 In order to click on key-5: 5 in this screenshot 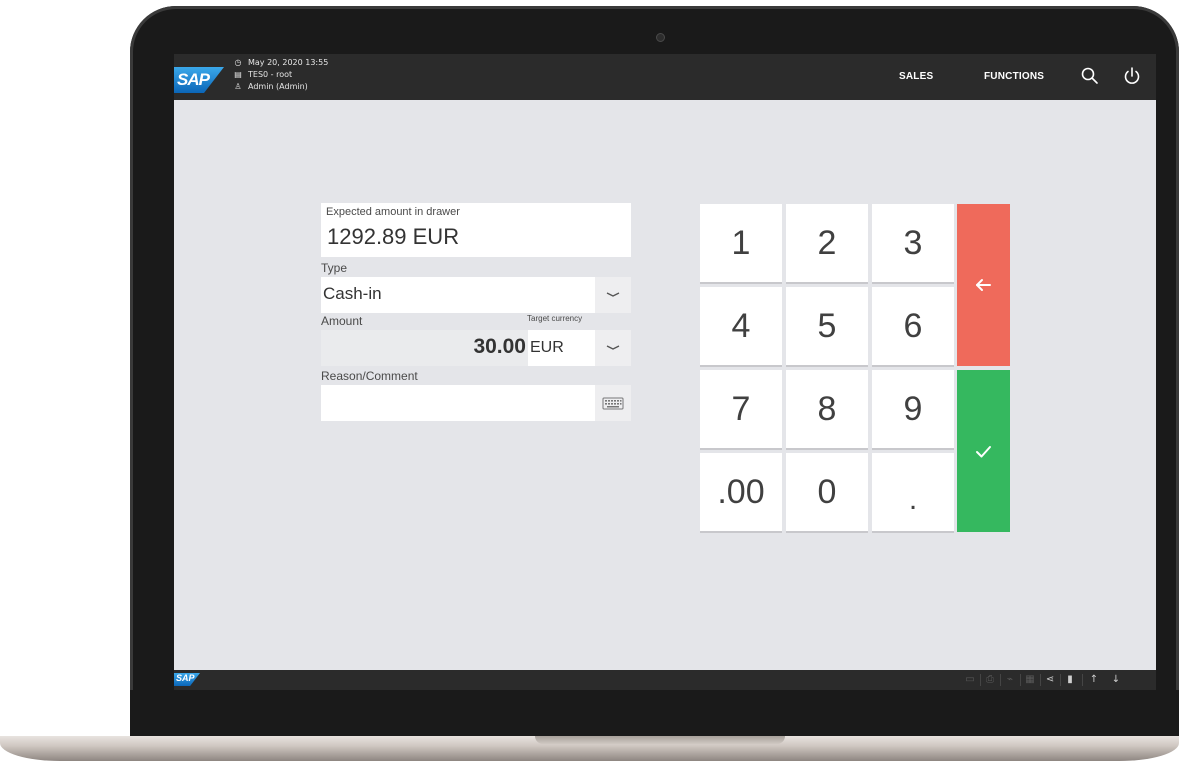, I will do `click(827, 327)`.